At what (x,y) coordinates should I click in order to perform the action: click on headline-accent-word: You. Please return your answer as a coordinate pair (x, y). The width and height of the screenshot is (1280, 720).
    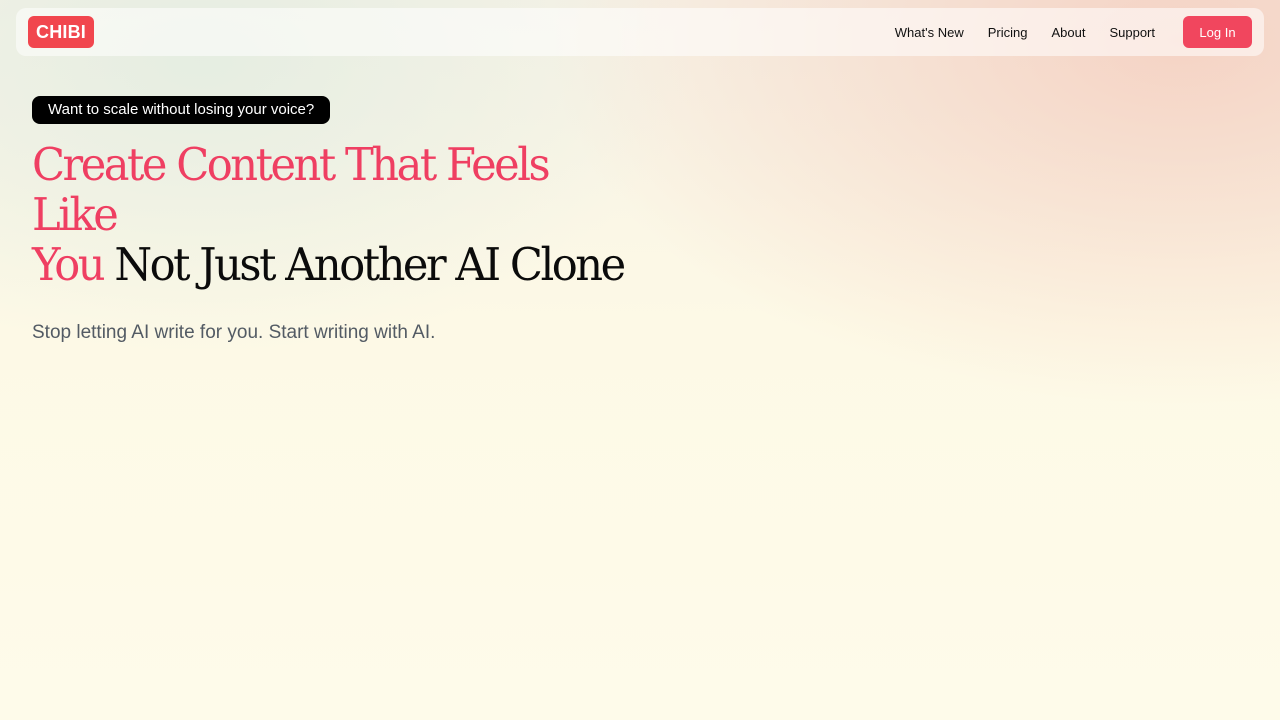
    Looking at the image, I should click on (69, 264).